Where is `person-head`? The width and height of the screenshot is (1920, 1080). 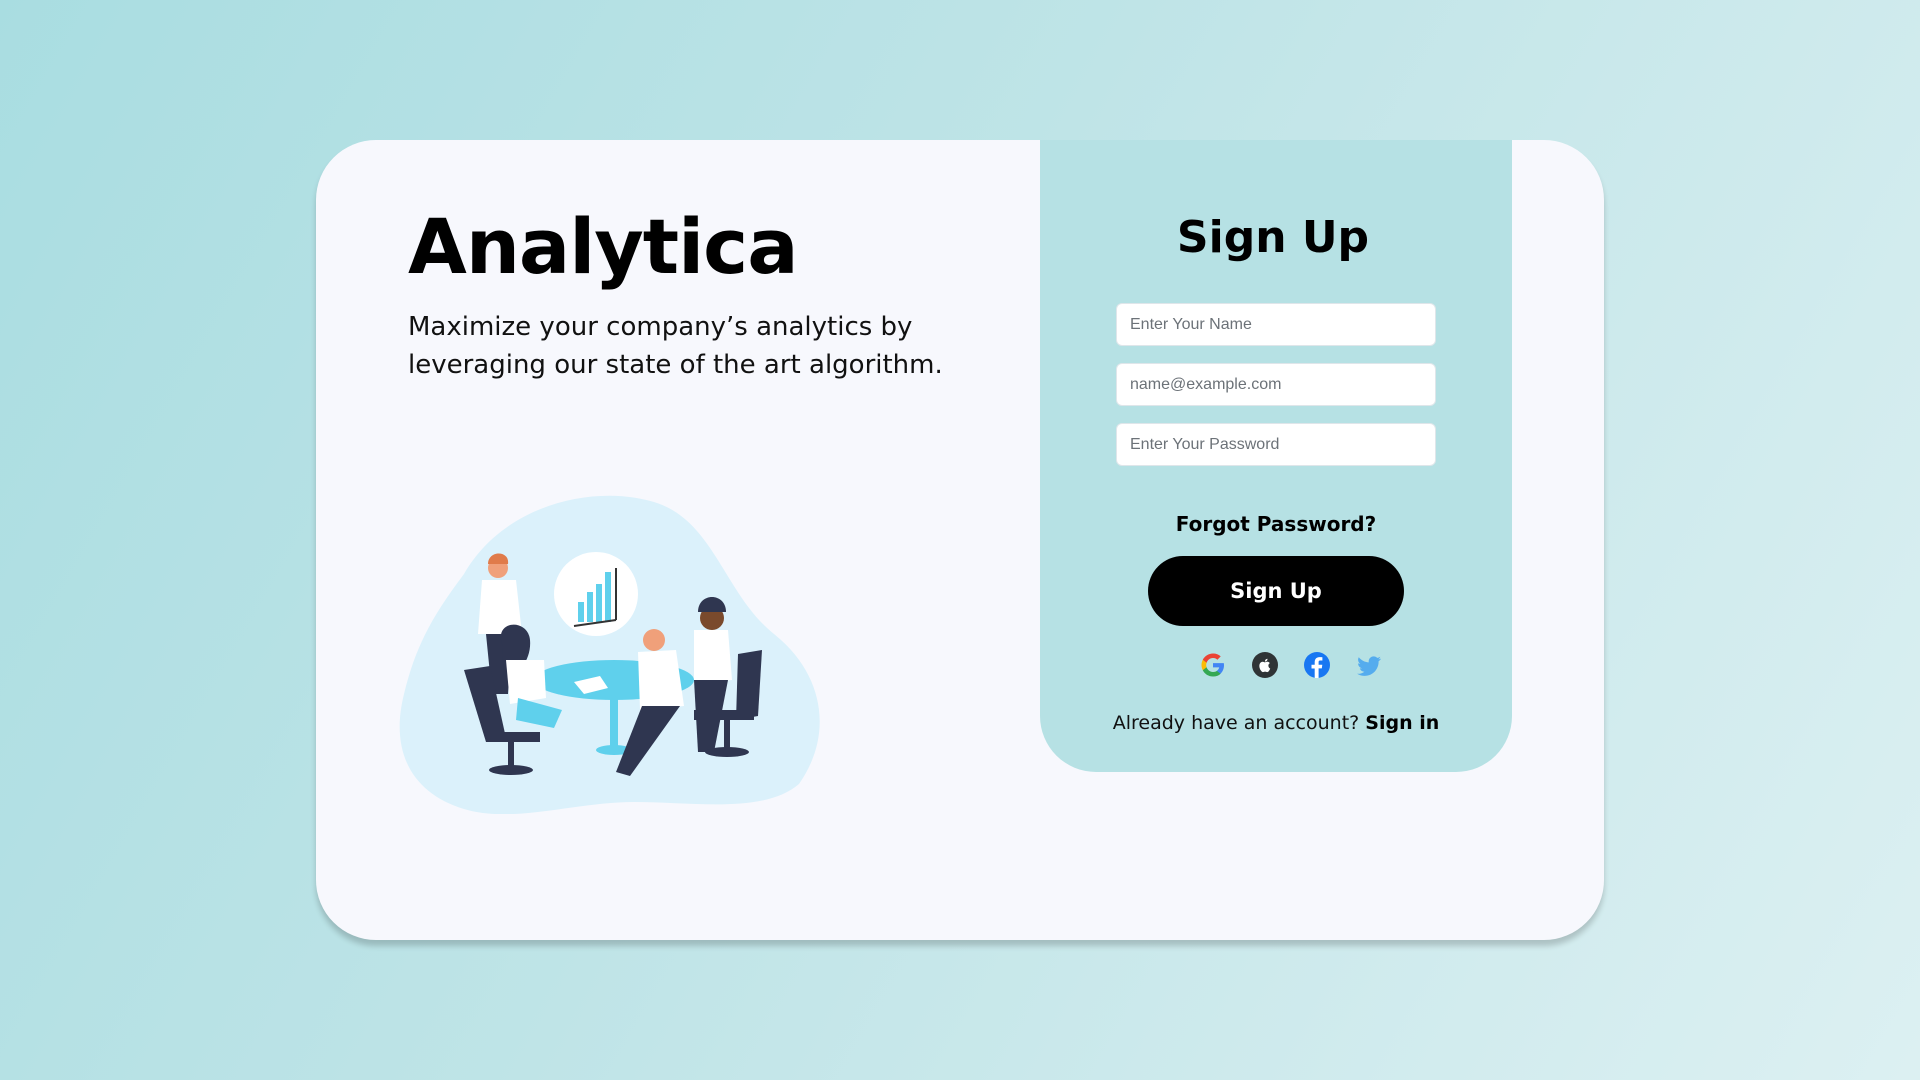 person-head is located at coordinates (654, 640).